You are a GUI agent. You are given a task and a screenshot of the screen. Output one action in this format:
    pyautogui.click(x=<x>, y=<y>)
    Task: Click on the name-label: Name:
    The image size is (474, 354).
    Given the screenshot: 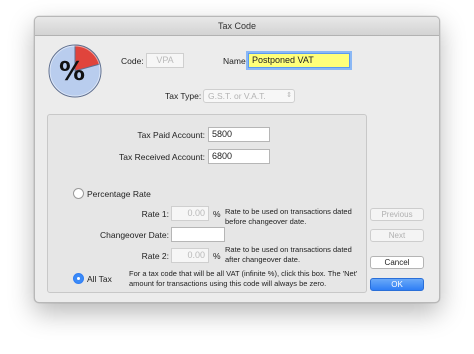 What is the action you would take?
    pyautogui.click(x=236, y=61)
    